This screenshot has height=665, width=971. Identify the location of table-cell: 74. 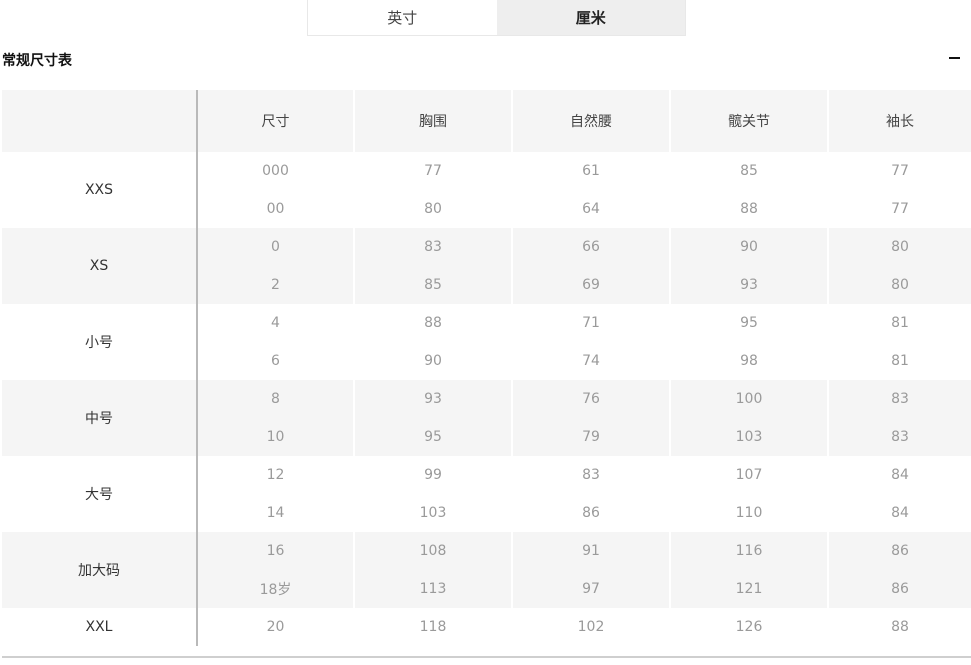
(592, 361).